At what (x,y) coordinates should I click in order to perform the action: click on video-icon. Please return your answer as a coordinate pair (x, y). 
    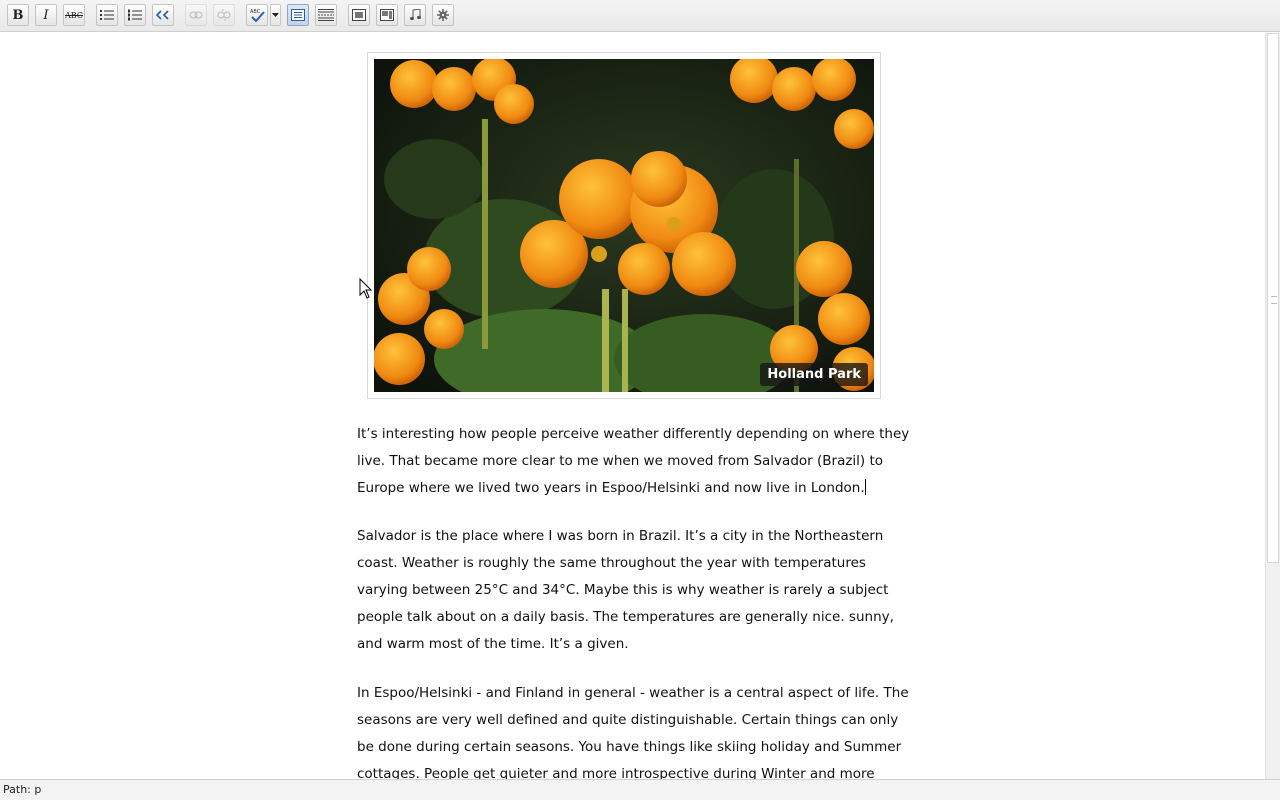
    Looking at the image, I should click on (387, 15).